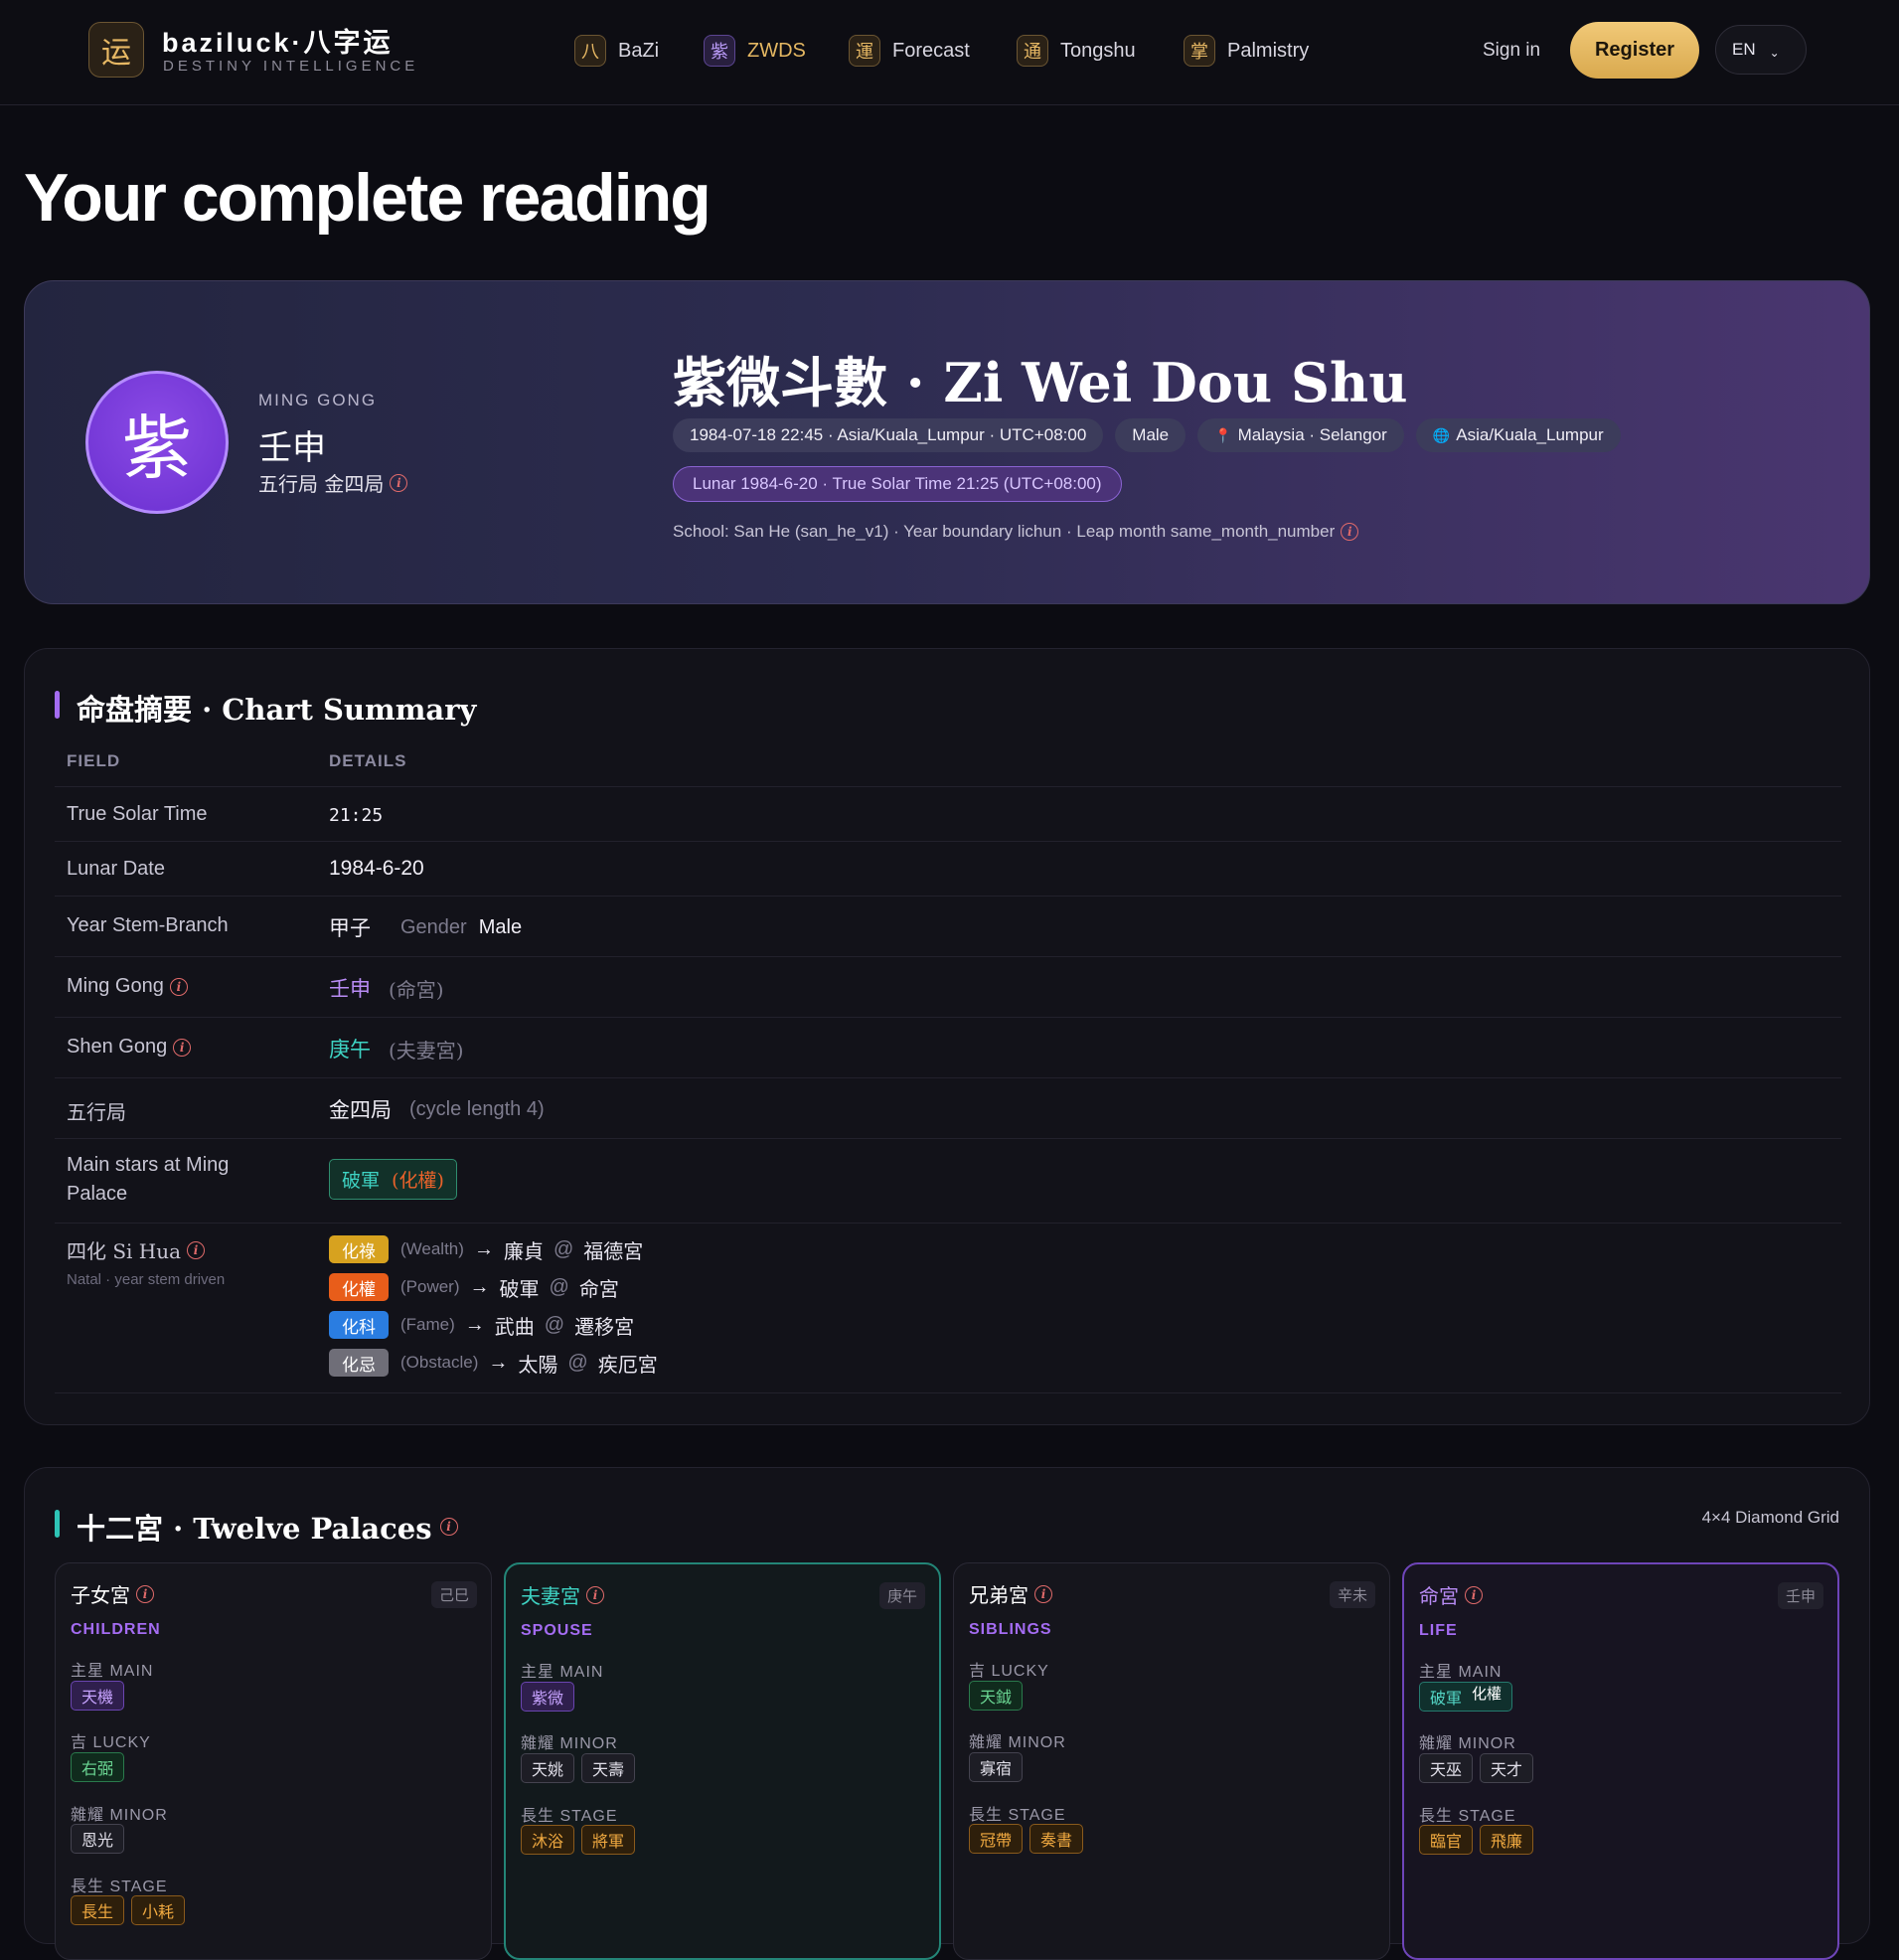  I want to click on star-tag: 天姚, so click(548, 1768).